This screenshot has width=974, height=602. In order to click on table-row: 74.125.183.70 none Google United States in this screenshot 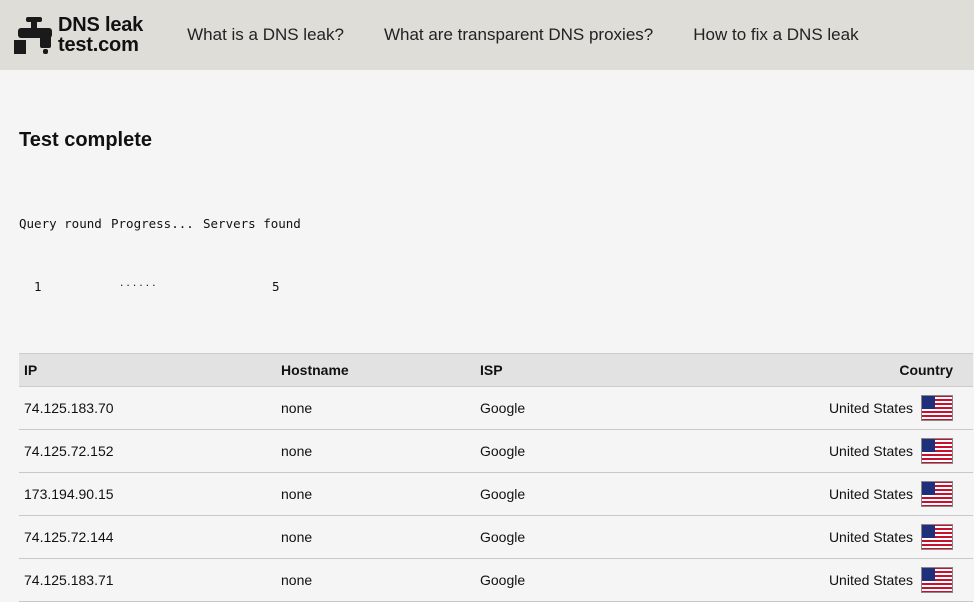, I will do `click(496, 408)`.